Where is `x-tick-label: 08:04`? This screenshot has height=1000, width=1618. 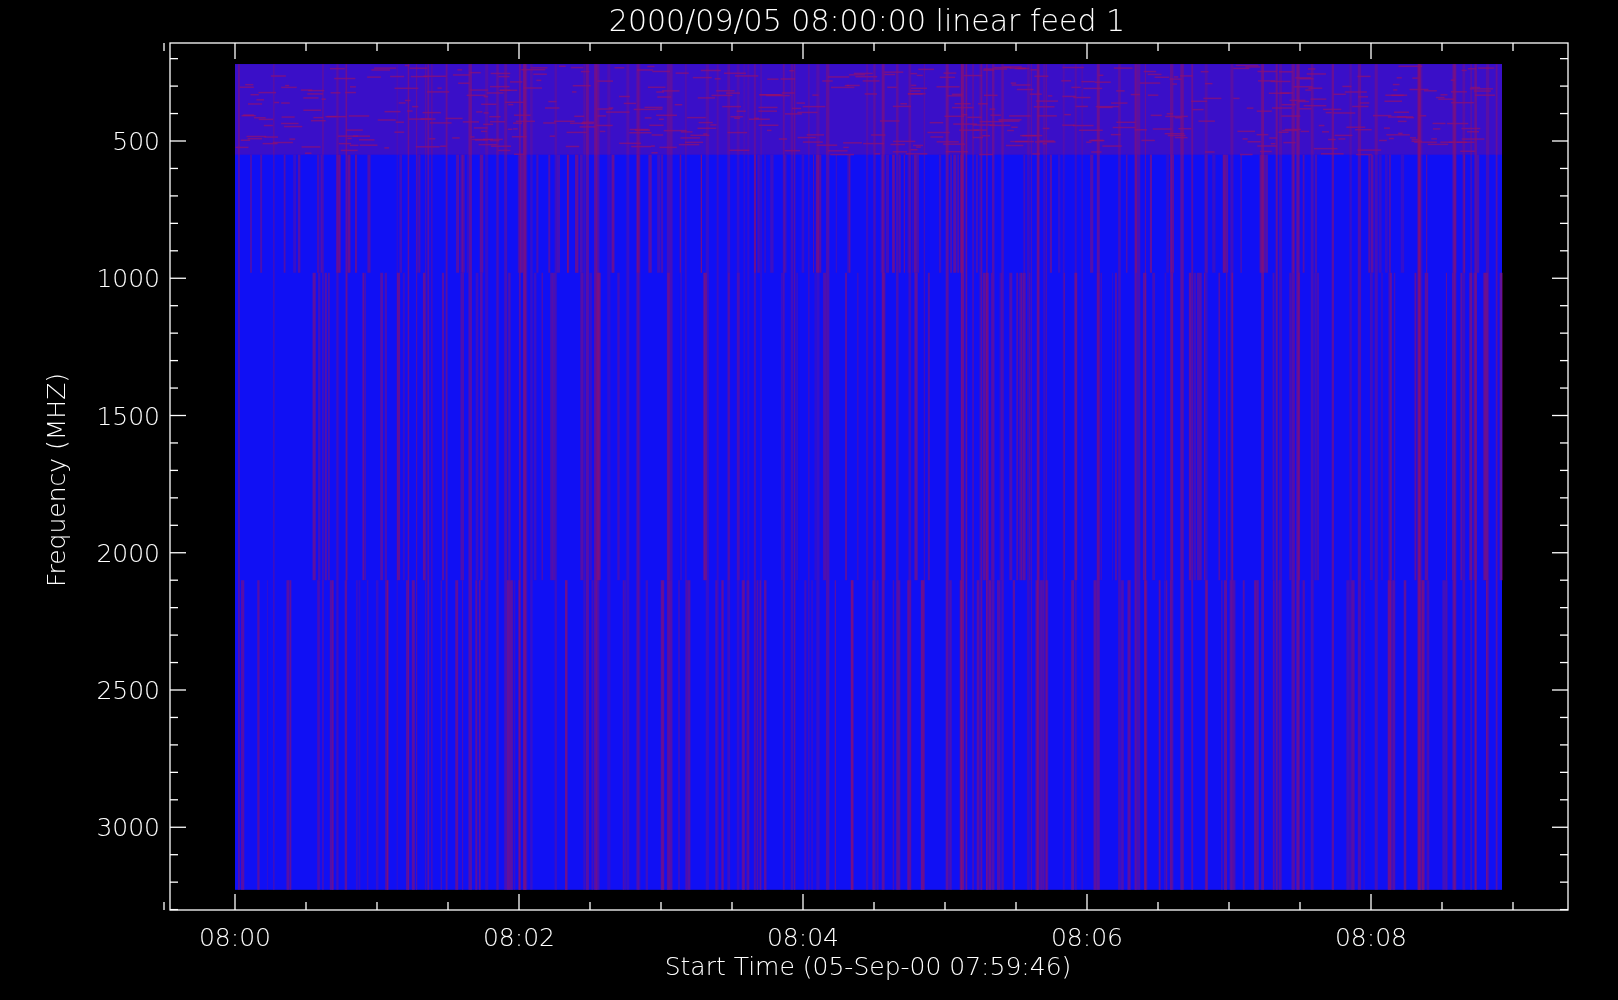
x-tick-label: 08:04 is located at coordinates (803, 937).